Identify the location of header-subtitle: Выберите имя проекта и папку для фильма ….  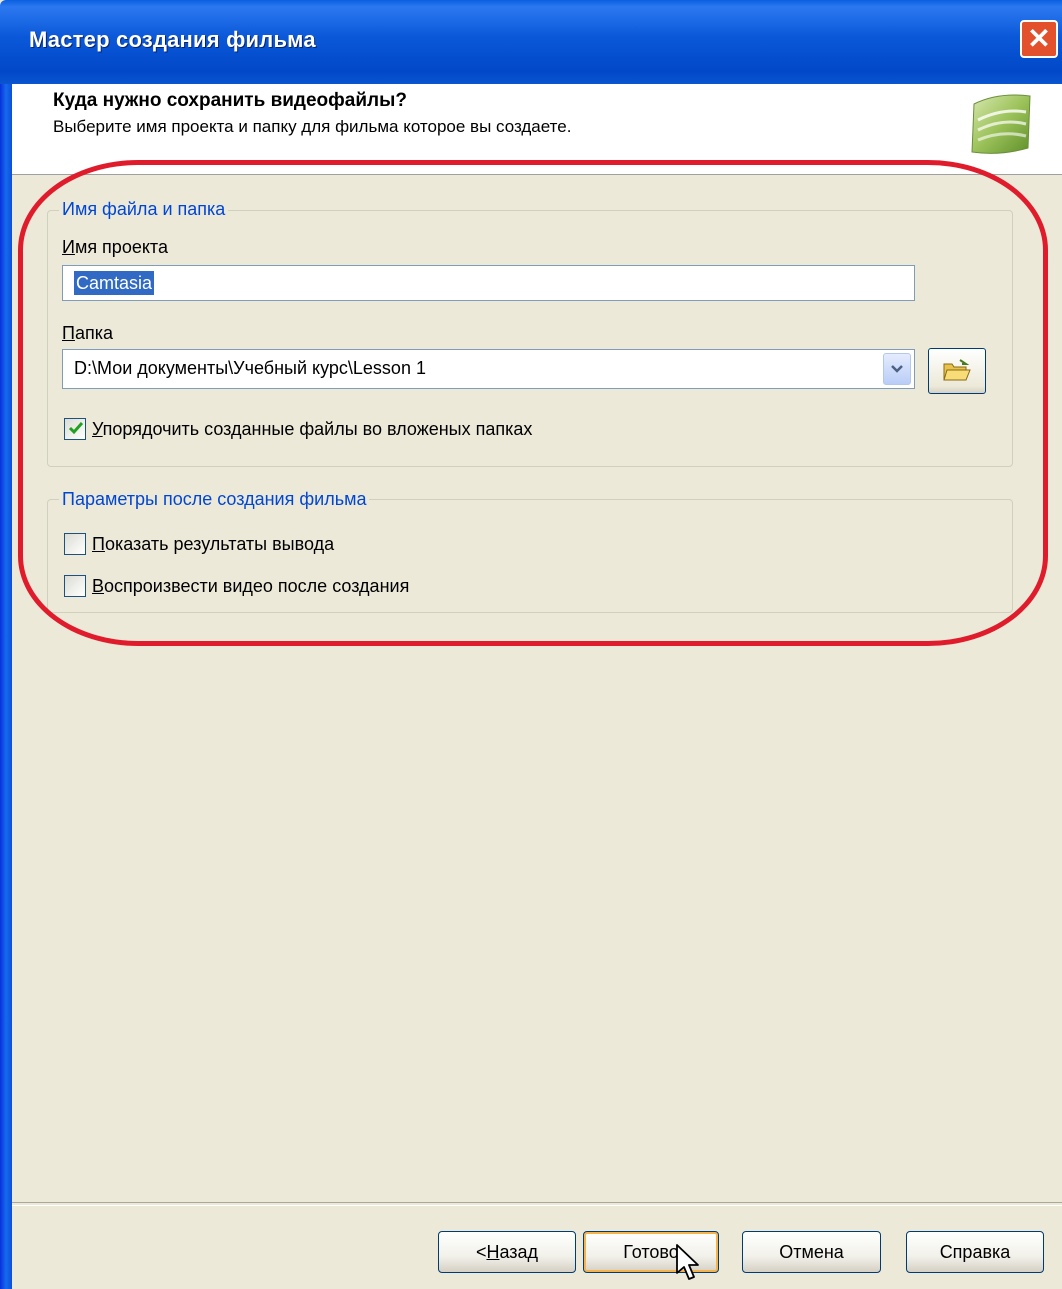
(312, 126).